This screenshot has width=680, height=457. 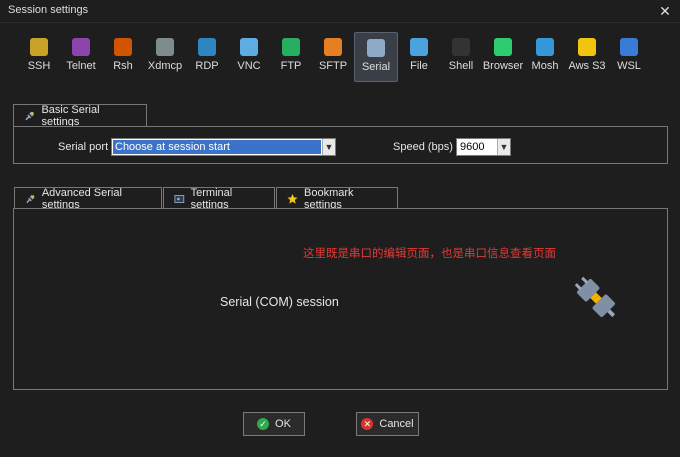 I want to click on star-icon, so click(x=292, y=198).